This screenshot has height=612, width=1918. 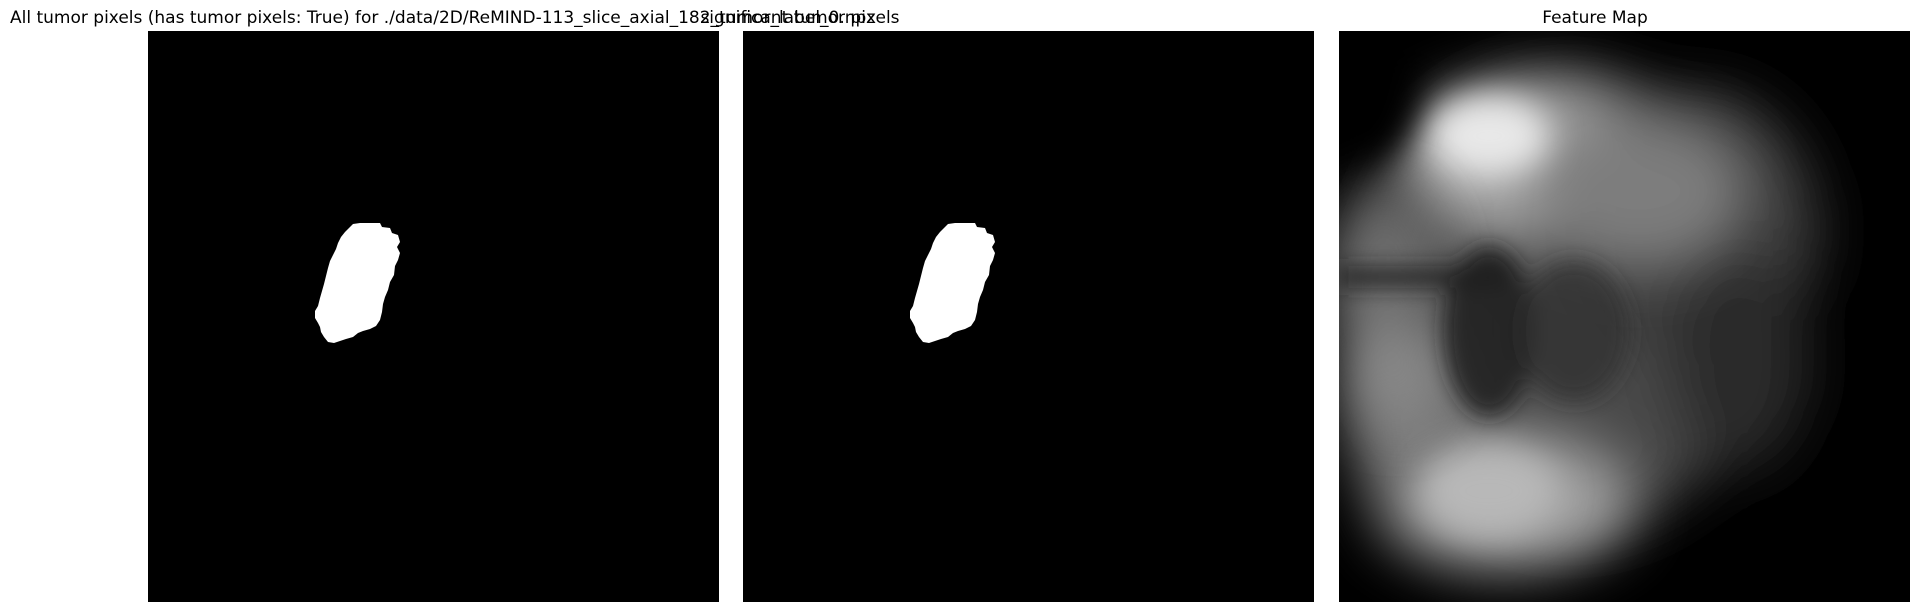 What do you see at coordinates (1595, 18) in the screenshot?
I see `panel-title-feature-map: Feature Map` at bounding box center [1595, 18].